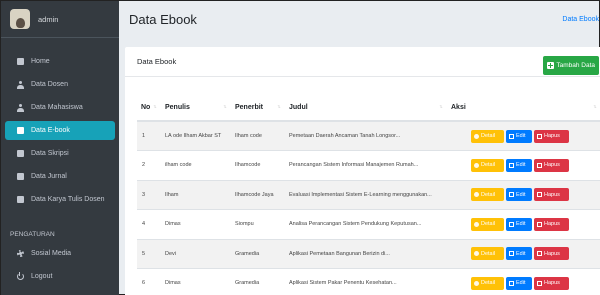 The width and height of the screenshot is (600, 295). Describe the element at coordinates (359, 19) in the screenshot. I see `content-header: Data Ebook Data Ebook` at that location.